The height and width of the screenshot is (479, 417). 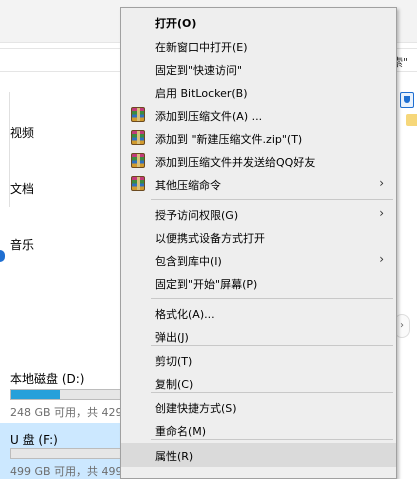 I want to click on menu-item-bitlocker: 启用 BitLocker(B), so click(x=258, y=92).